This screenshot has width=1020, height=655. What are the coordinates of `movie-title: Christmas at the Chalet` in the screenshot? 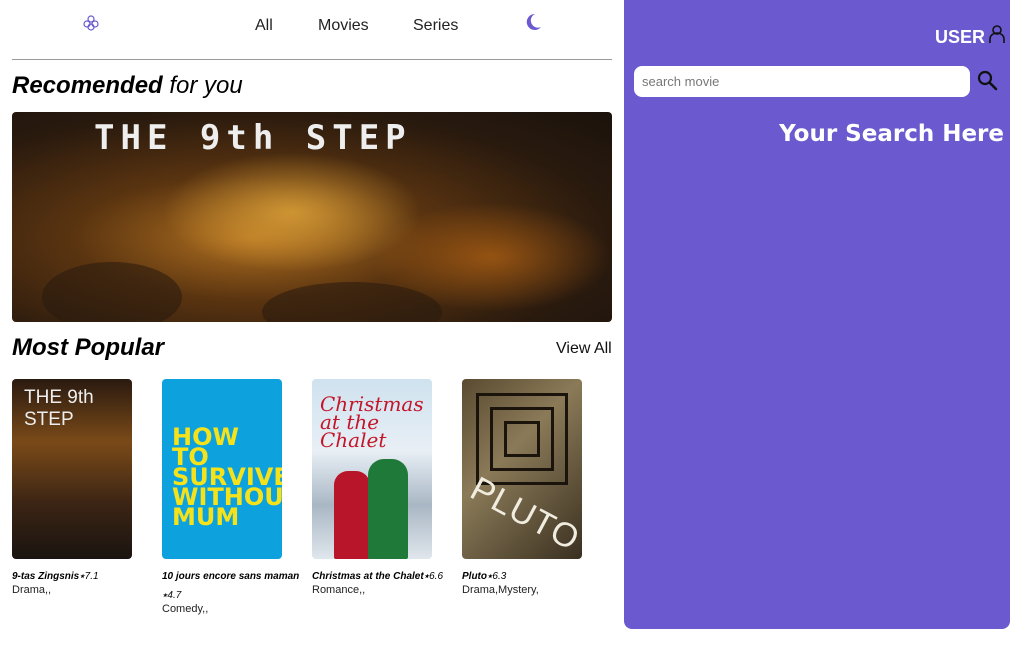 It's located at (368, 576).